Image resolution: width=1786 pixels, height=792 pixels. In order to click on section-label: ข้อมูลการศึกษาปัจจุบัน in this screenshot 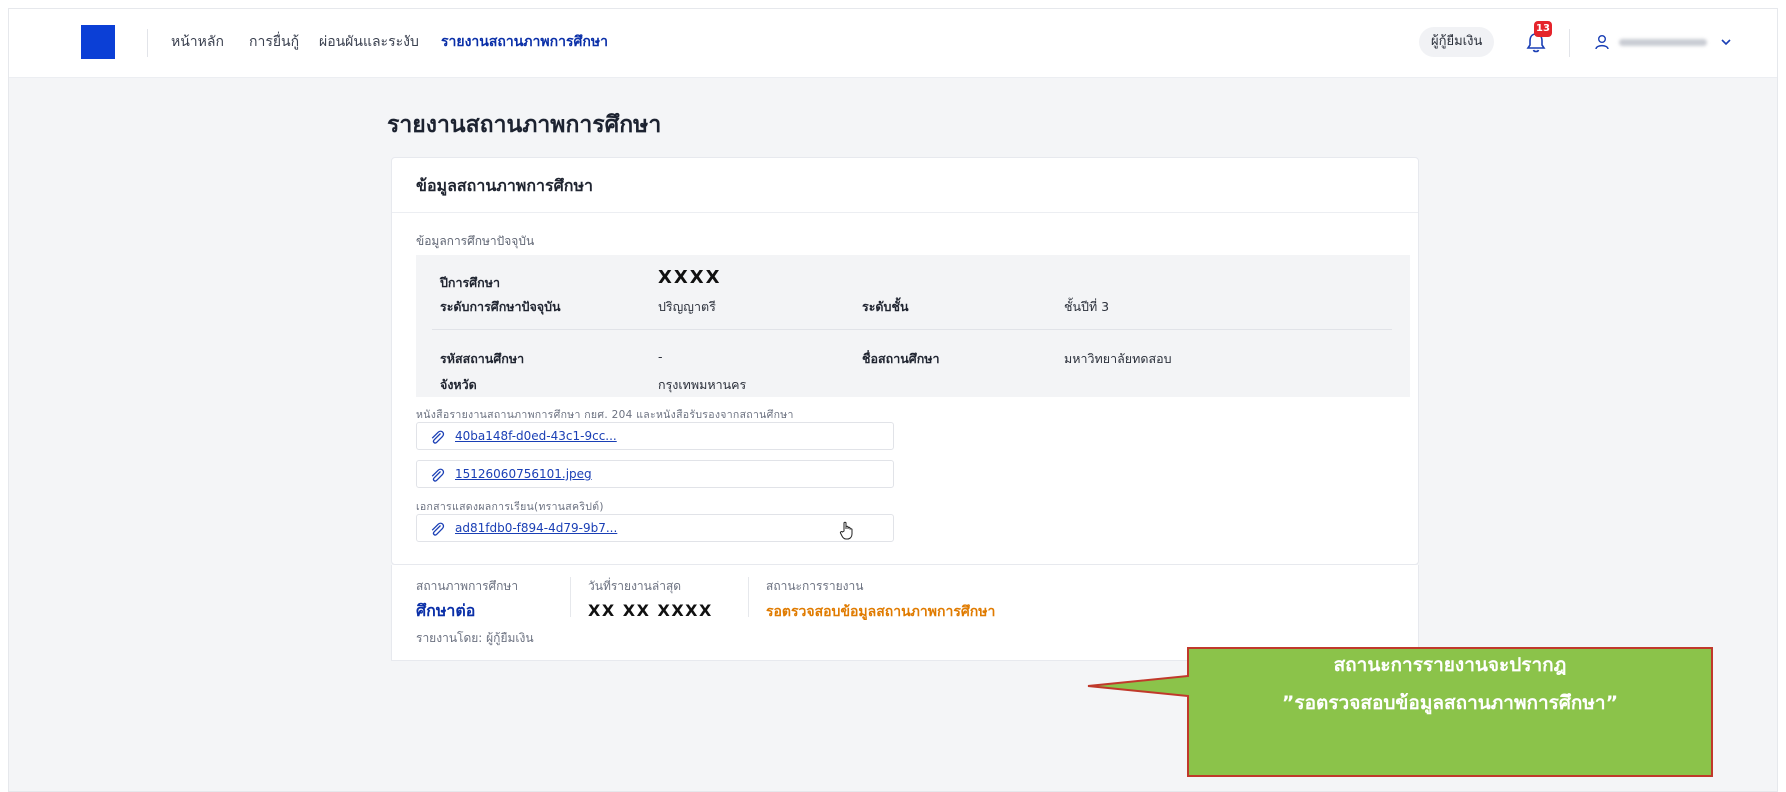, I will do `click(475, 241)`.